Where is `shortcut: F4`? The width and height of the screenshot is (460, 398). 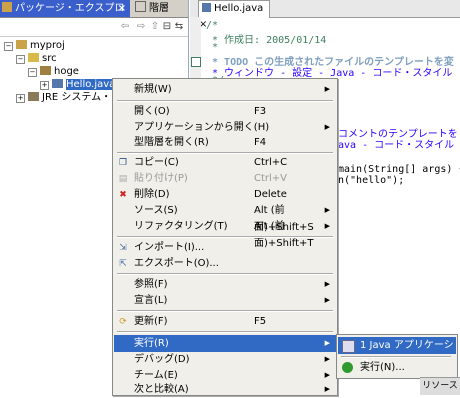
shortcut: F4 is located at coordinates (260, 142).